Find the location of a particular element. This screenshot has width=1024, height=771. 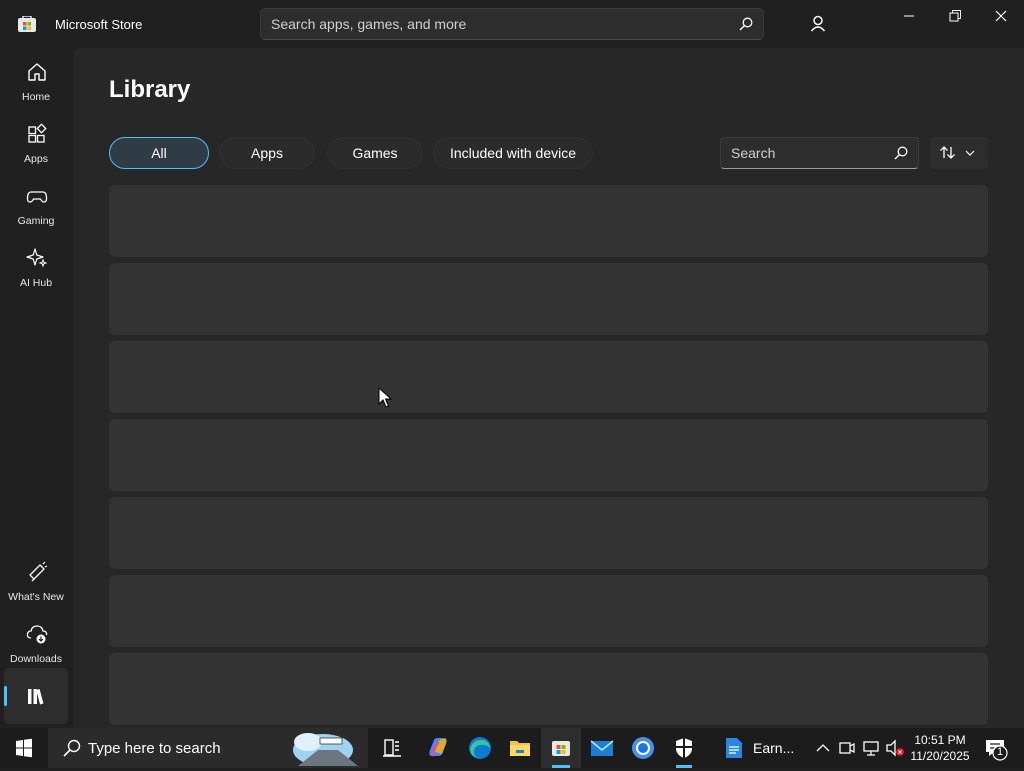

chevron-down-icon is located at coordinates (970, 153).